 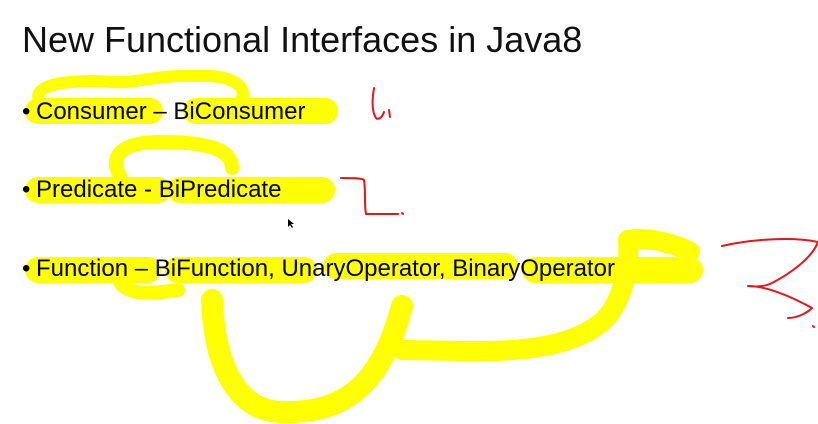 I want to click on bullet-item-predicate: • Predicate - BiPredicate, so click(x=151, y=190).